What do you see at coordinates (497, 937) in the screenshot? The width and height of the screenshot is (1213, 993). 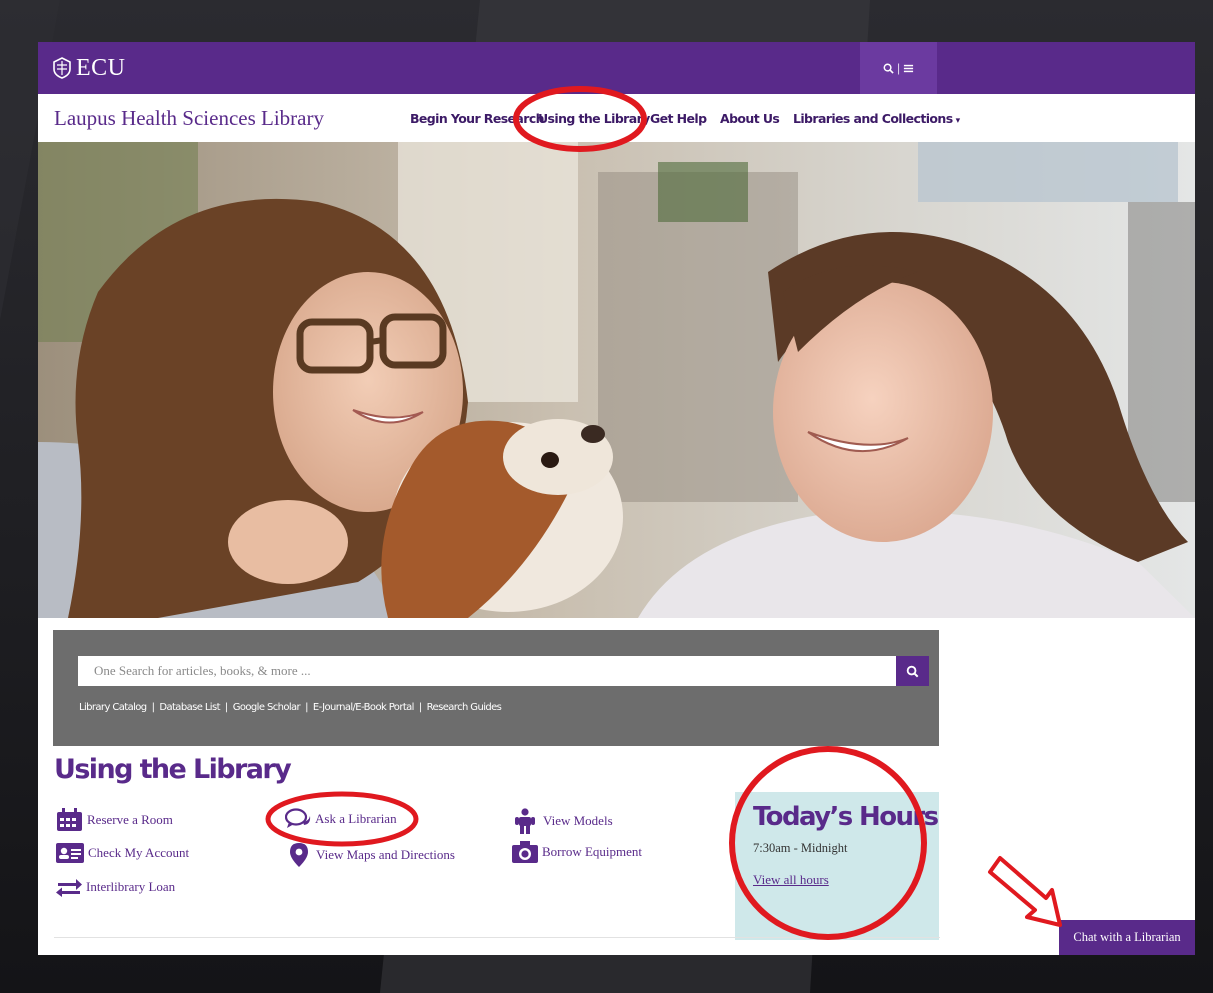 I see `divider` at bounding box center [497, 937].